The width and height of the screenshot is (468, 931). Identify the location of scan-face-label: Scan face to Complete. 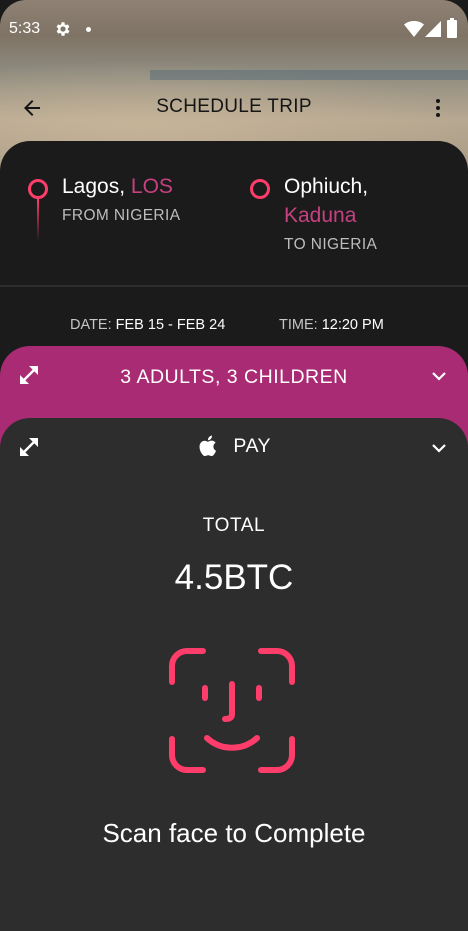
(234, 833).